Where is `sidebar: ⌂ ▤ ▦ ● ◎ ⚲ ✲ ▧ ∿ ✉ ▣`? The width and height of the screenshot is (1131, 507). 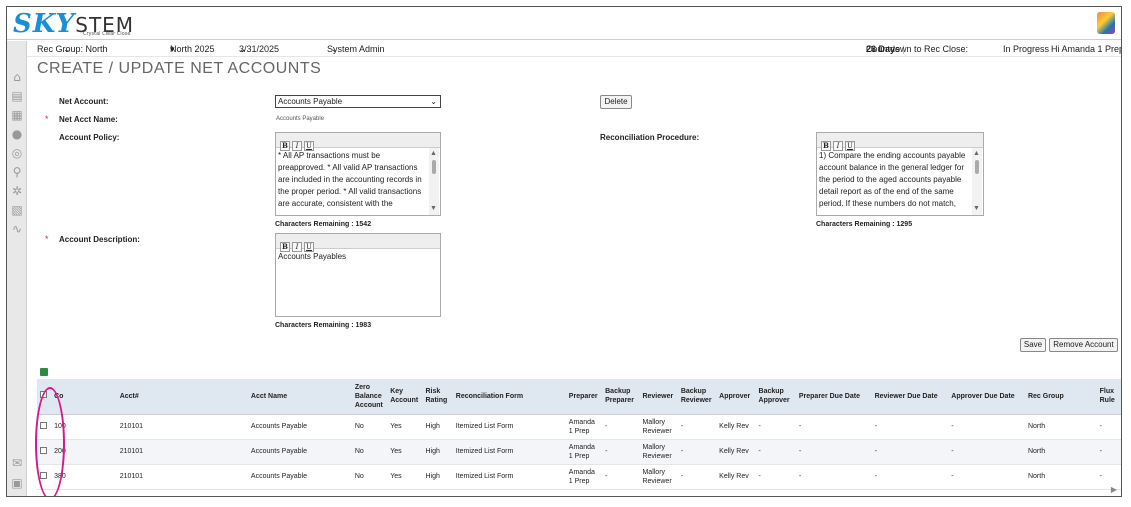
sidebar: ⌂ ▤ ▦ ● ◎ ⚲ ✲ ▧ ∿ ✉ ▣ is located at coordinates (17, 268).